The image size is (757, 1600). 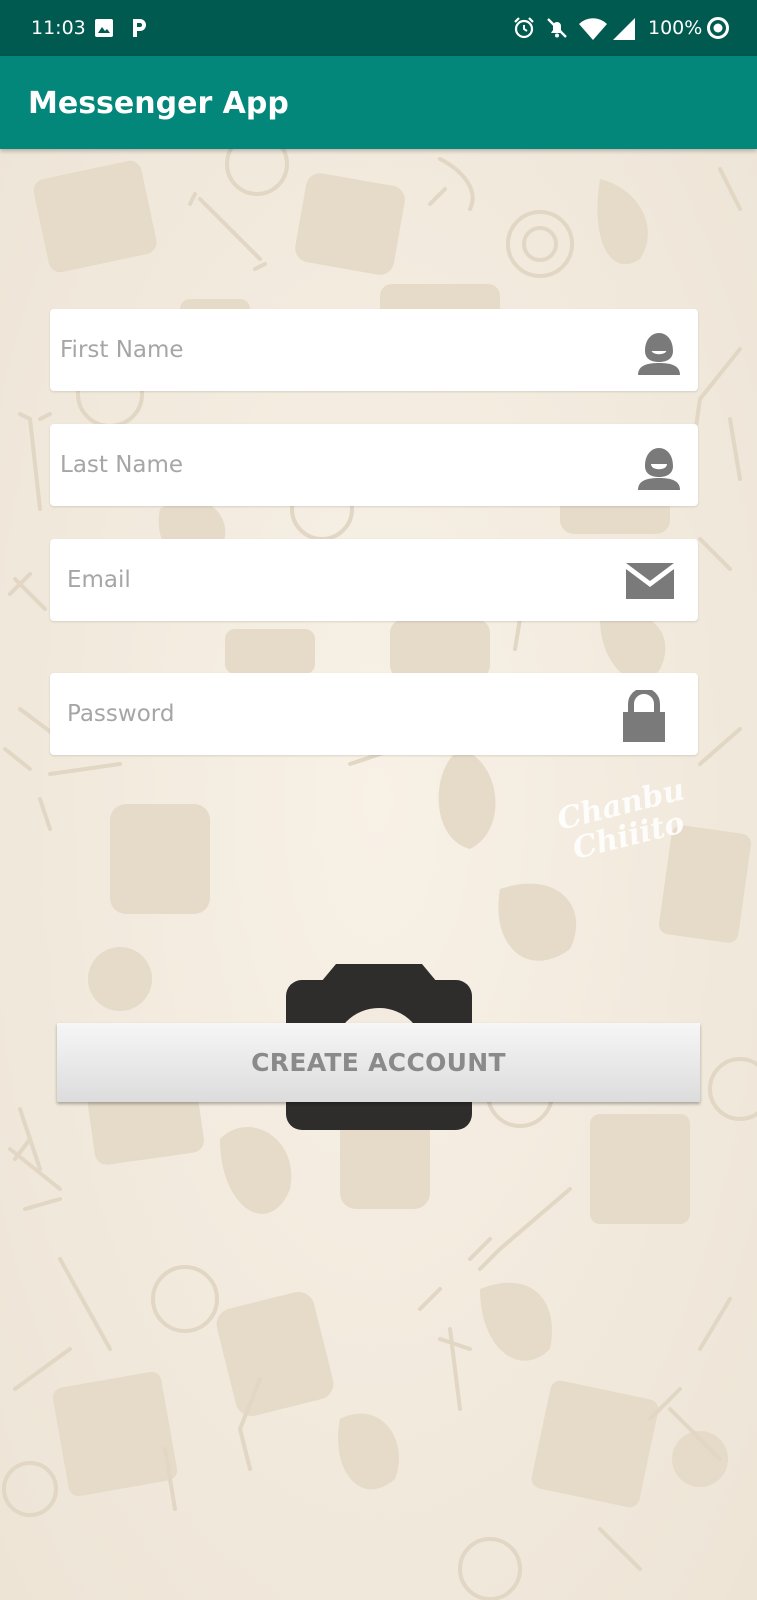 I want to click on email-field, so click(x=374, y=580).